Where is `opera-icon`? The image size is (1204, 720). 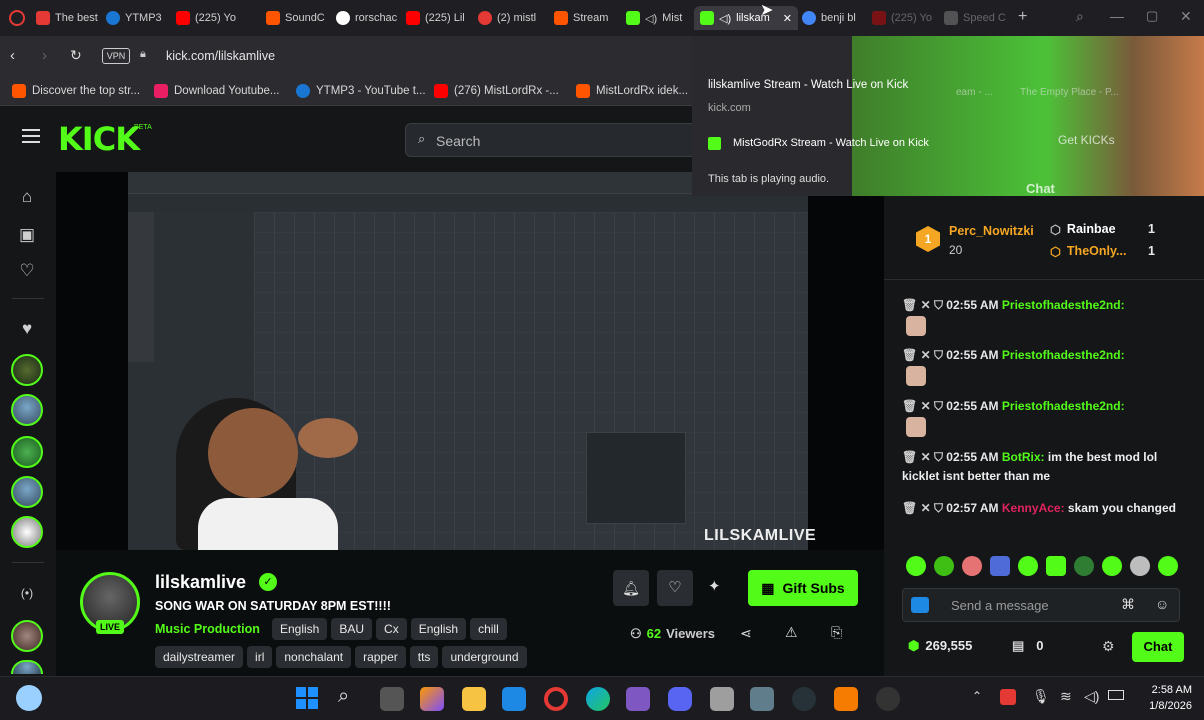
opera-icon is located at coordinates (556, 699).